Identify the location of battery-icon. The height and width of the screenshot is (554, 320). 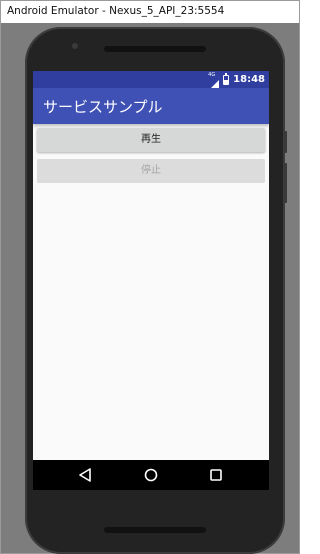
(226, 78).